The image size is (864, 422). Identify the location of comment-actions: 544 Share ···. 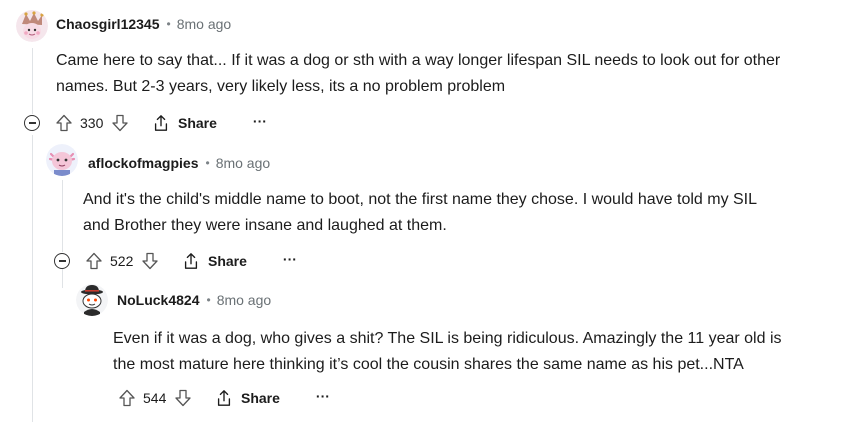
(223, 398).